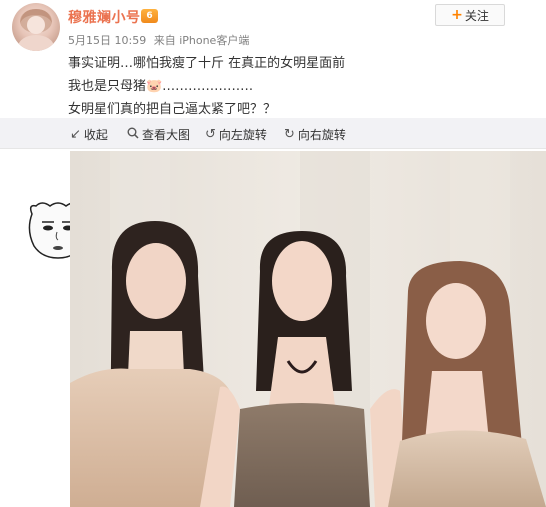 The width and height of the screenshot is (546, 507). Describe the element at coordinates (273, 133) in the screenshot. I see `image-toolbar: ↙ 收起 查看大图 ↺ 向左旋转 ↻ 向右旋转` at that location.